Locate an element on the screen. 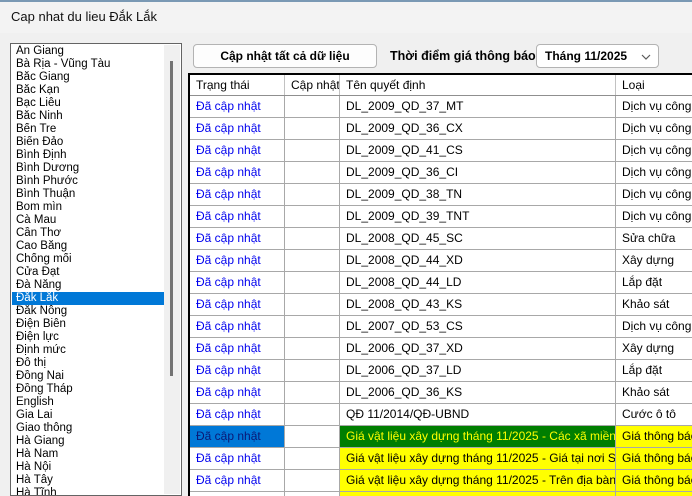 This screenshot has height=496, width=692. decision-name-cell: DL_2008_QD_43_KS is located at coordinates (478, 304).